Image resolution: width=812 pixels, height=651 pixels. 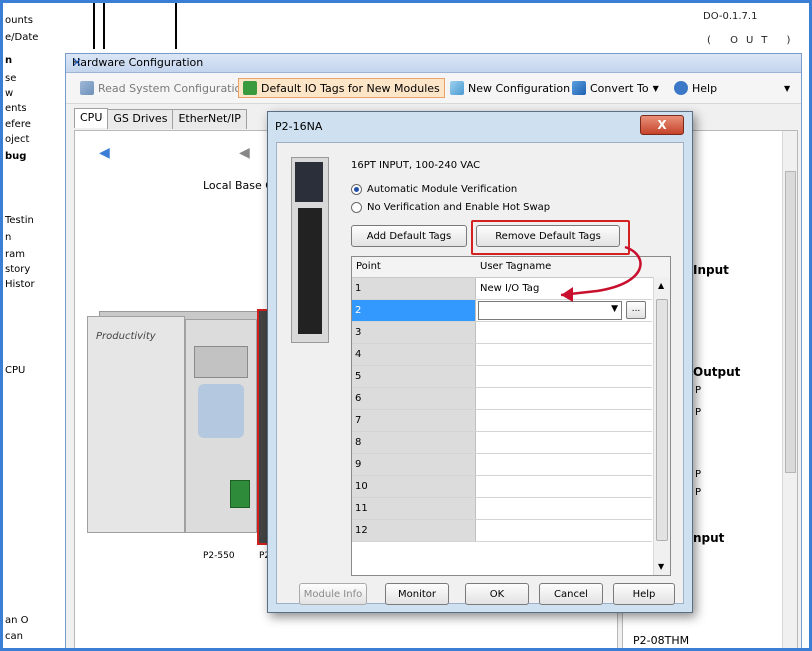 I want to click on toolbar-overflow-icon: ▼, so click(x=787, y=88).